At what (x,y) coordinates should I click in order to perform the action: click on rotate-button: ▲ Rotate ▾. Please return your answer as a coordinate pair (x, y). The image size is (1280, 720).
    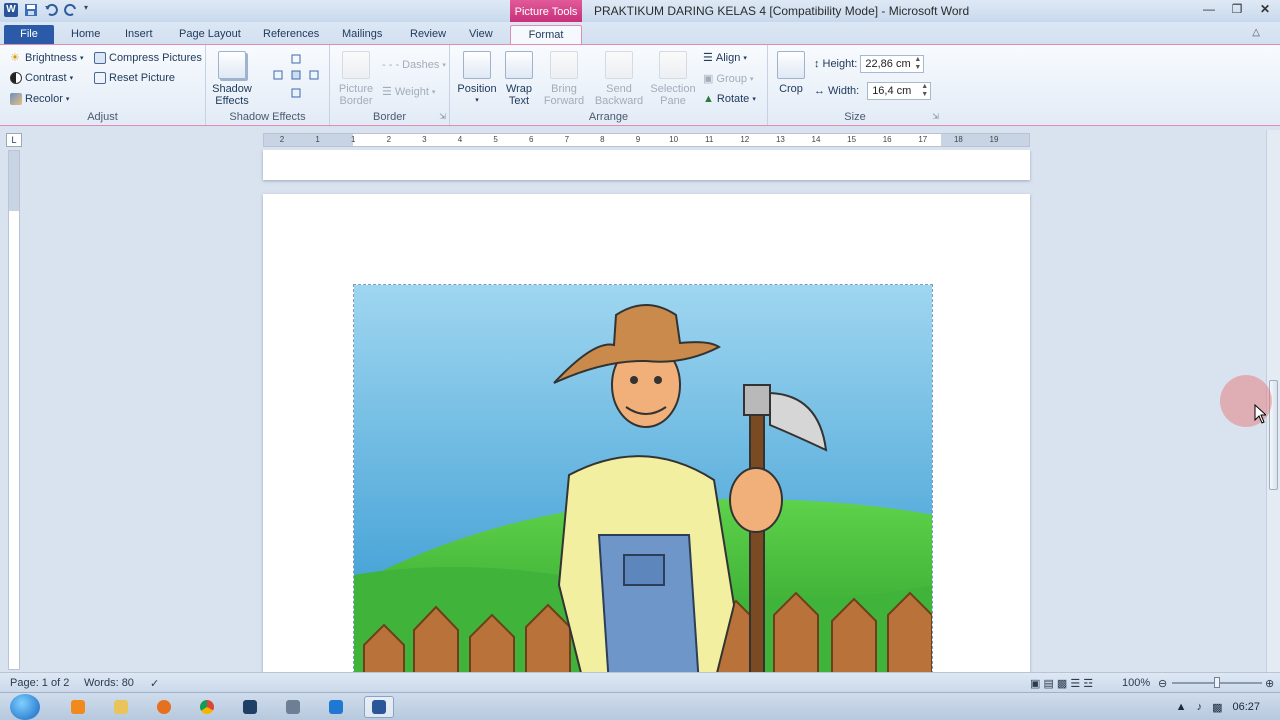
    Looking at the image, I should click on (729, 99).